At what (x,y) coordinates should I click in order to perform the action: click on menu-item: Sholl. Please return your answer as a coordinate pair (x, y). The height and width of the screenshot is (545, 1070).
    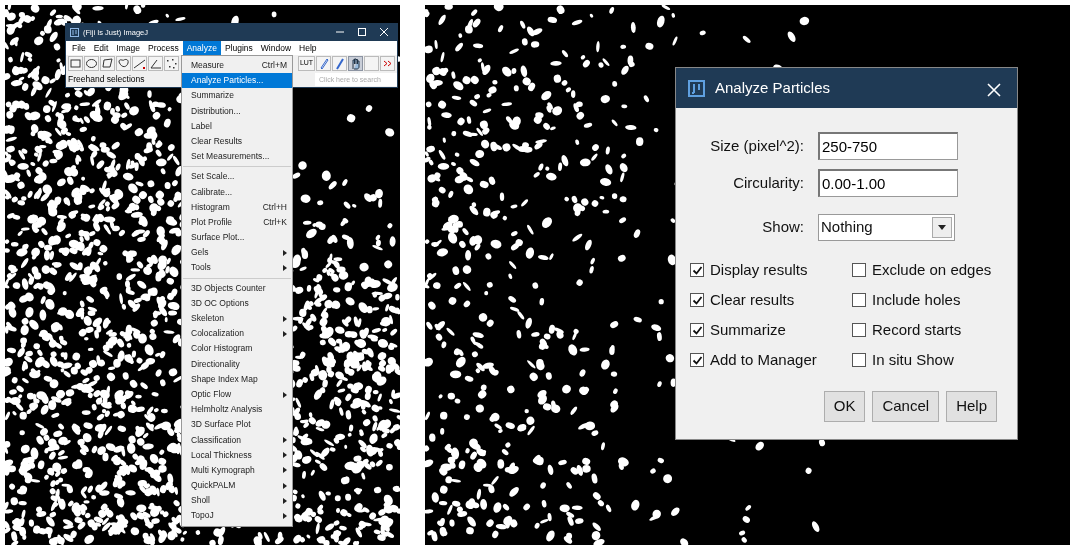
    Looking at the image, I should click on (237, 501).